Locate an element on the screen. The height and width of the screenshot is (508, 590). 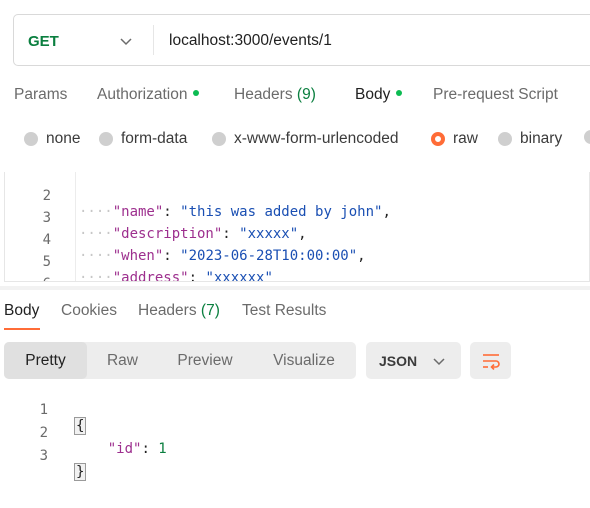
radio-urlencoded: x-www-form-urlencoded is located at coordinates (305, 139).